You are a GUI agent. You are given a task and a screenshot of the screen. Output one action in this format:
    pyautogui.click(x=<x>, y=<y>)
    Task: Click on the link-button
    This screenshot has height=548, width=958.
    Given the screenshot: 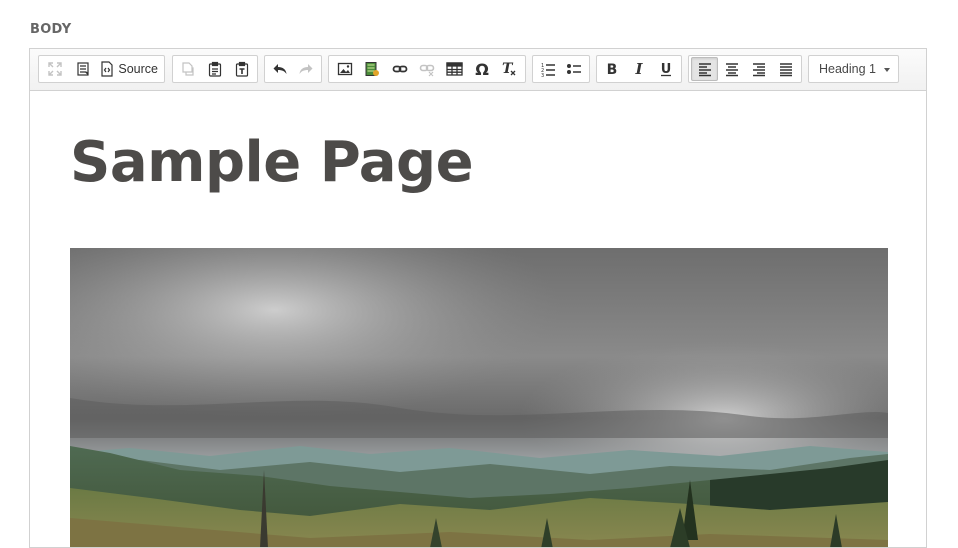 What is the action you would take?
    pyautogui.click(x=399, y=69)
    